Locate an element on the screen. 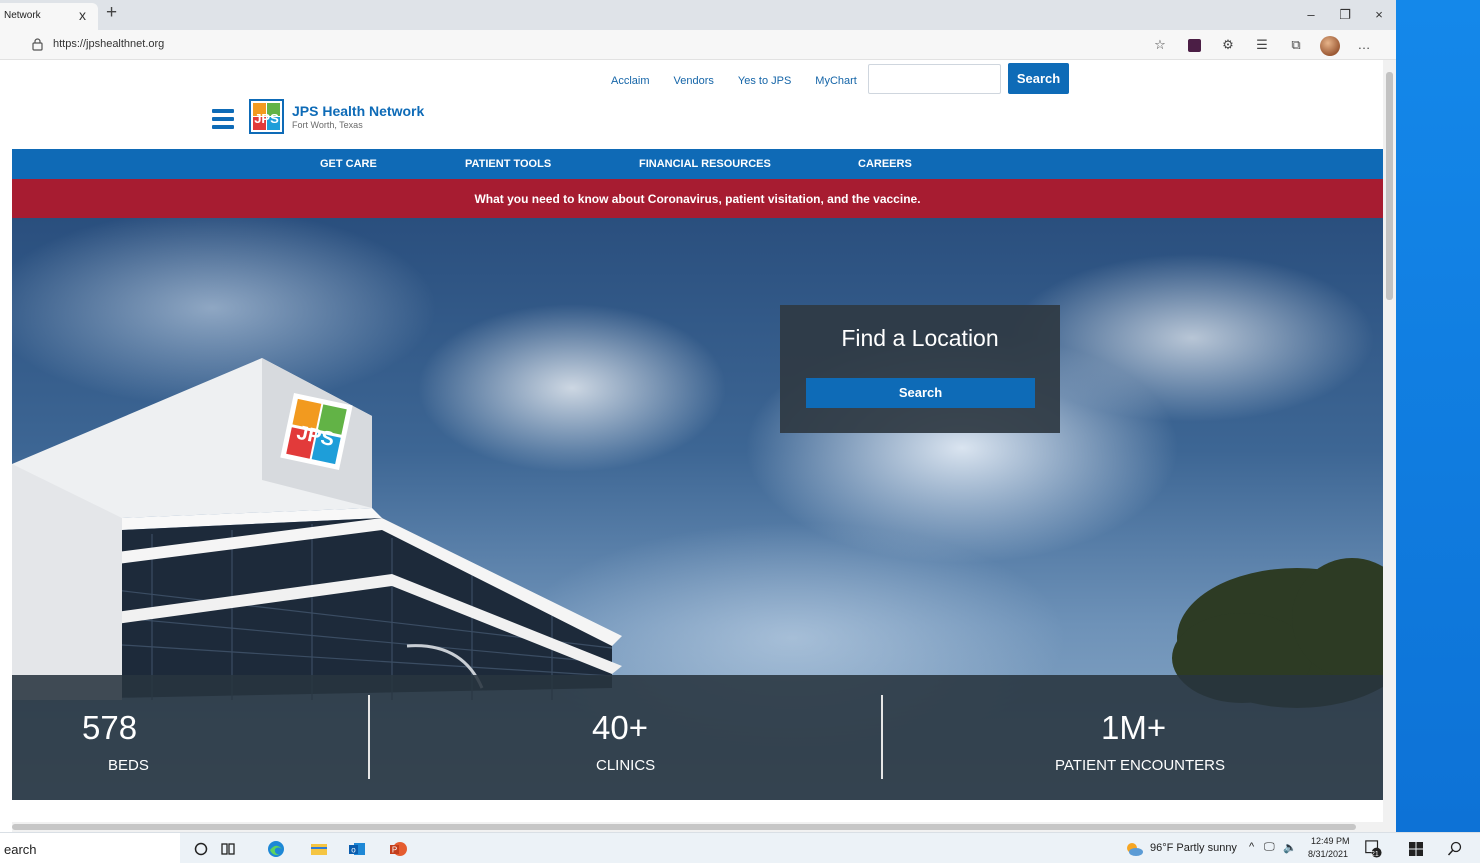 This screenshot has width=1480, height=863. nav-financial-resources: FINANCIAL RESOURCES is located at coordinates (705, 164).